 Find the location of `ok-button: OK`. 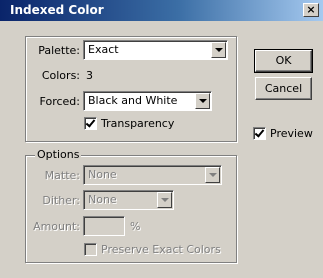

ok-button: OK is located at coordinates (283, 61).